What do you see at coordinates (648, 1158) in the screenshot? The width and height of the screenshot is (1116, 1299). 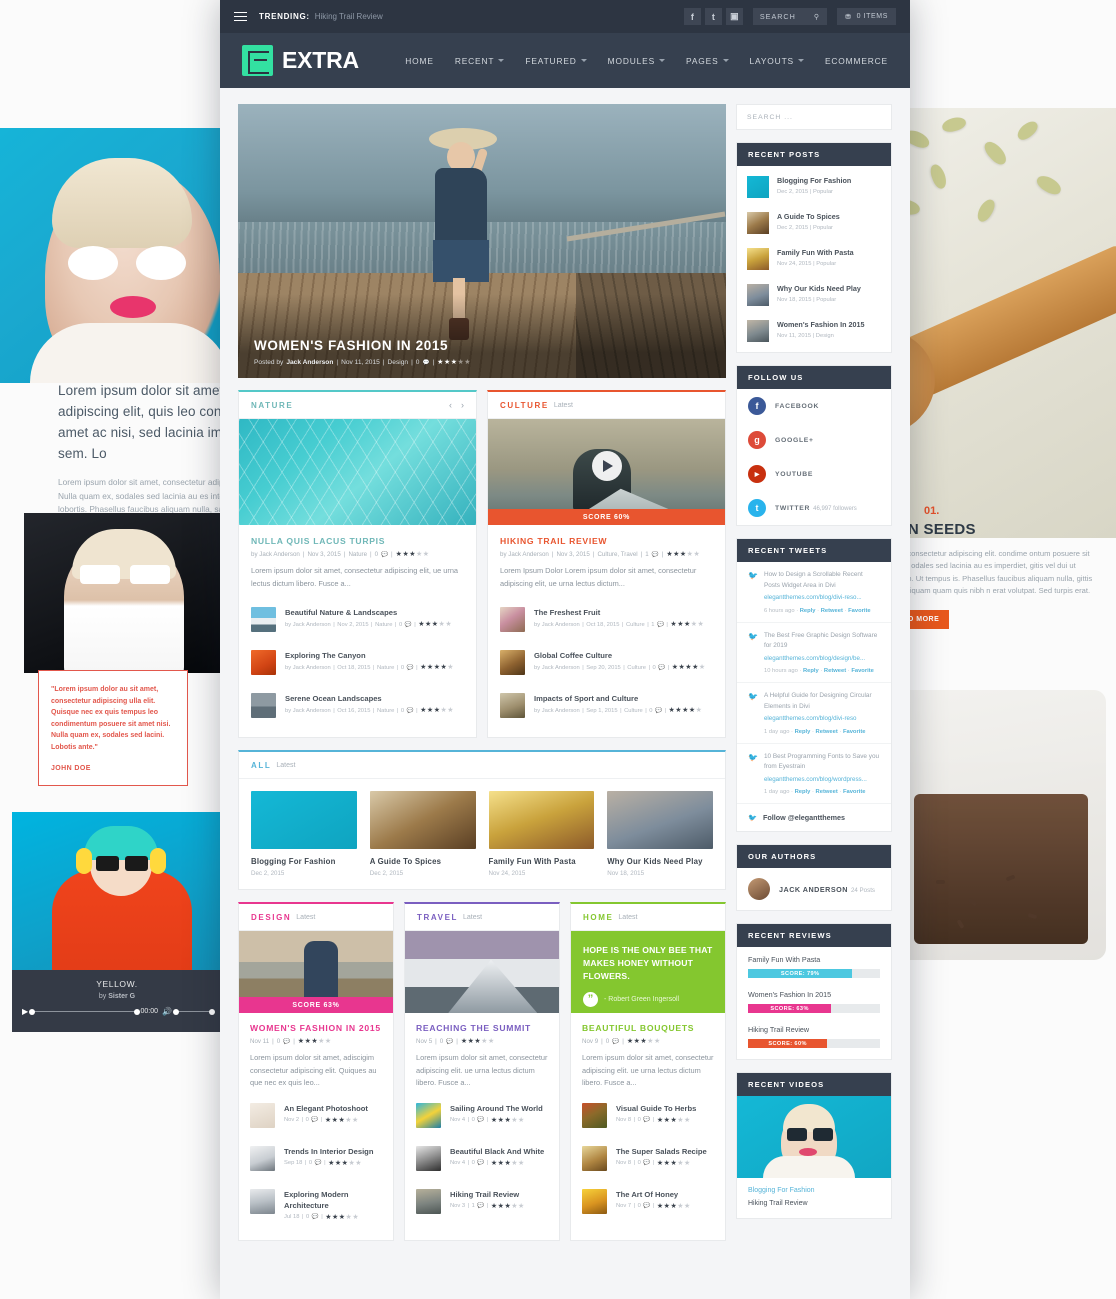 I see `list-item: The Super Salads Recipe Nov 8 | 0 💬 | ★ ★ ★ ★ ★` at bounding box center [648, 1158].